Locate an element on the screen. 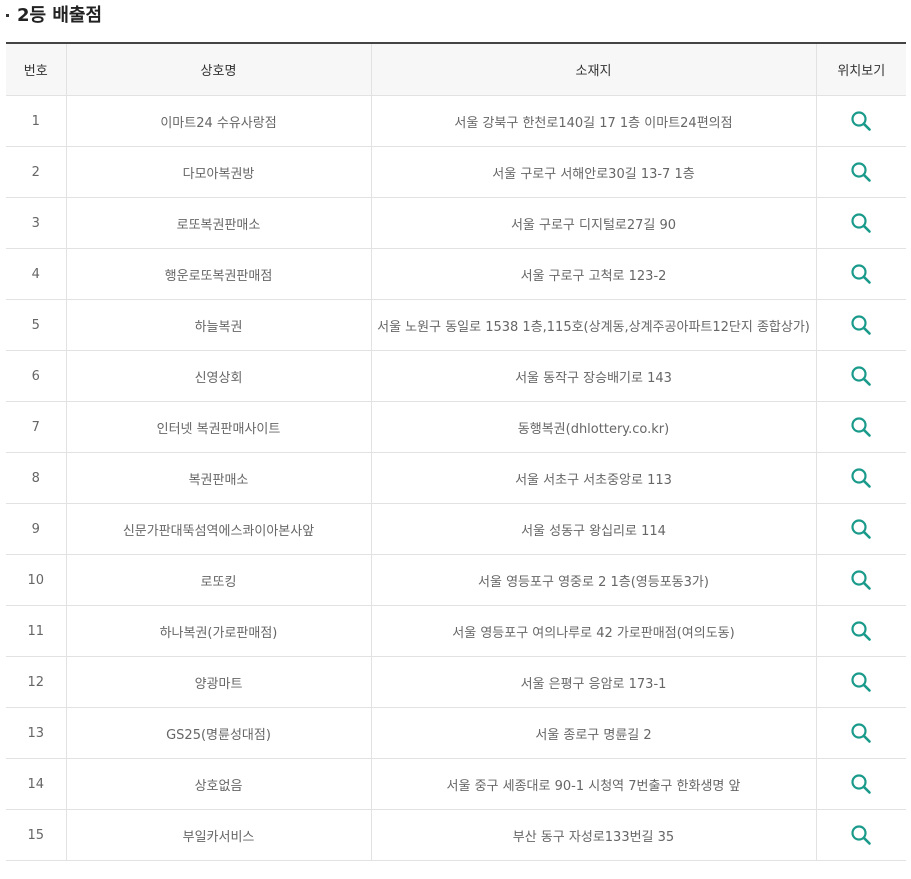 Image resolution: width=911 pixels, height=879 pixels. row-store-name: 행운로또복권판매점 is located at coordinates (219, 274).